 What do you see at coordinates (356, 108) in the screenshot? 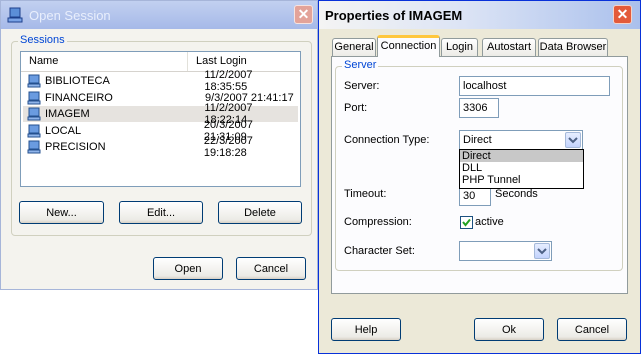
I see `port-label: Port:` at bounding box center [356, 108].